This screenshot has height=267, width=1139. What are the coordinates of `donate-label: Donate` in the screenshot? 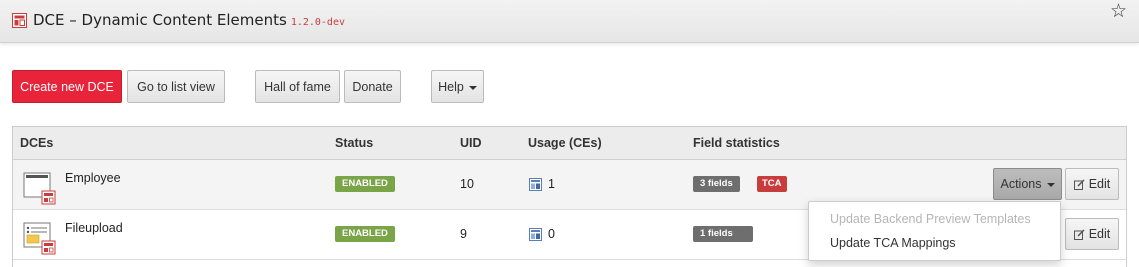 It's located at (372, 86).